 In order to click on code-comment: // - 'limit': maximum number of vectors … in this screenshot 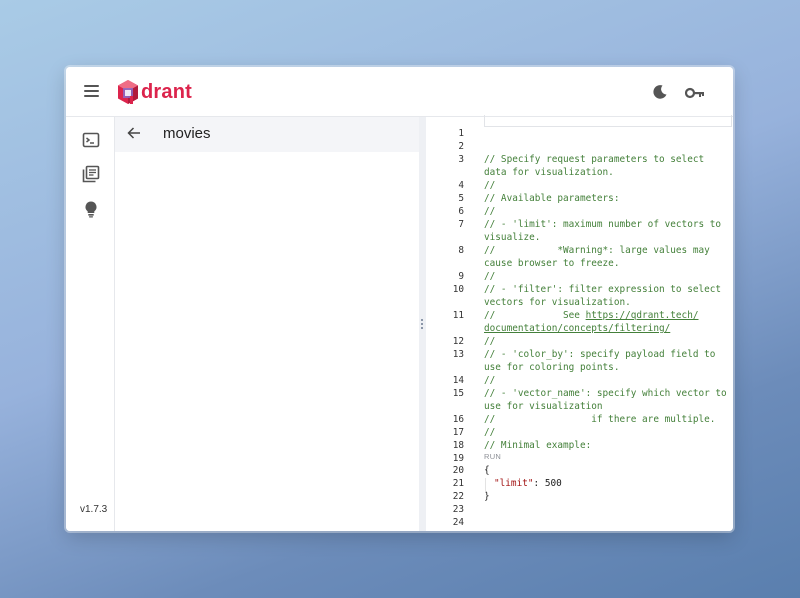, I will do `click(603, 224)`.